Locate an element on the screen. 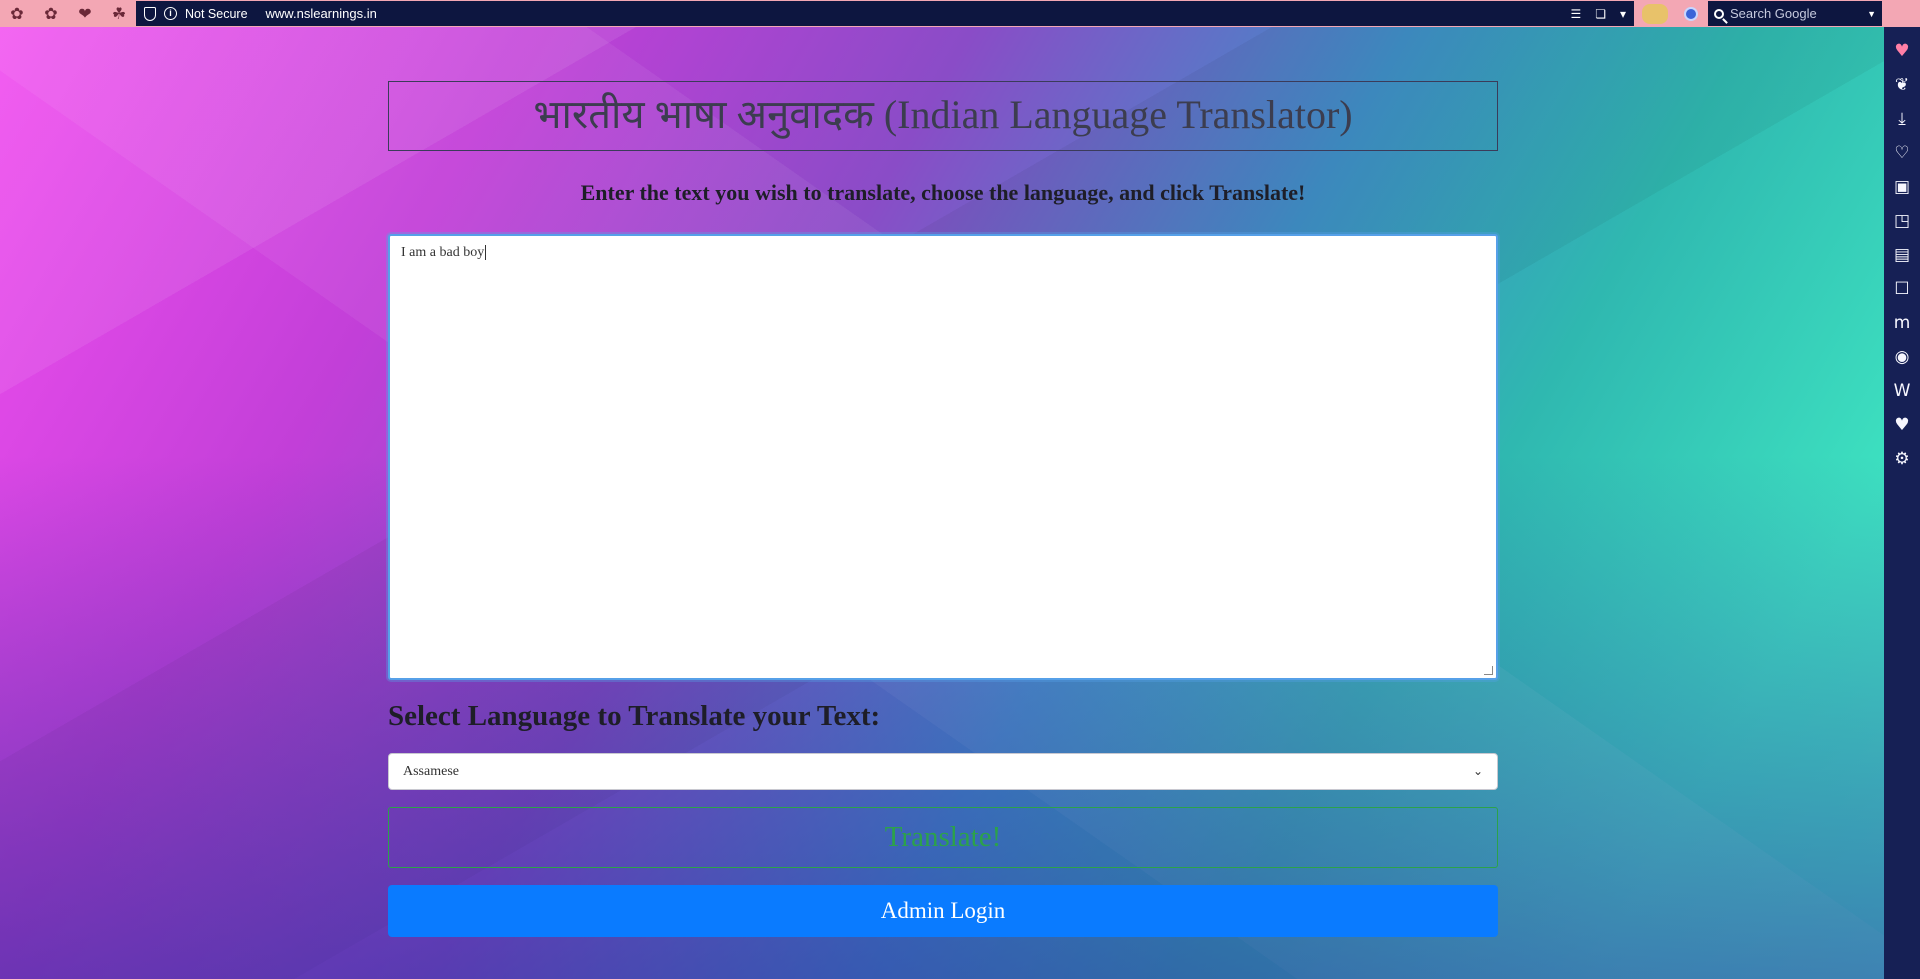 The image size is (1920, 979). language-select: Assamese ⌄ is located at coordinates (943, 771).